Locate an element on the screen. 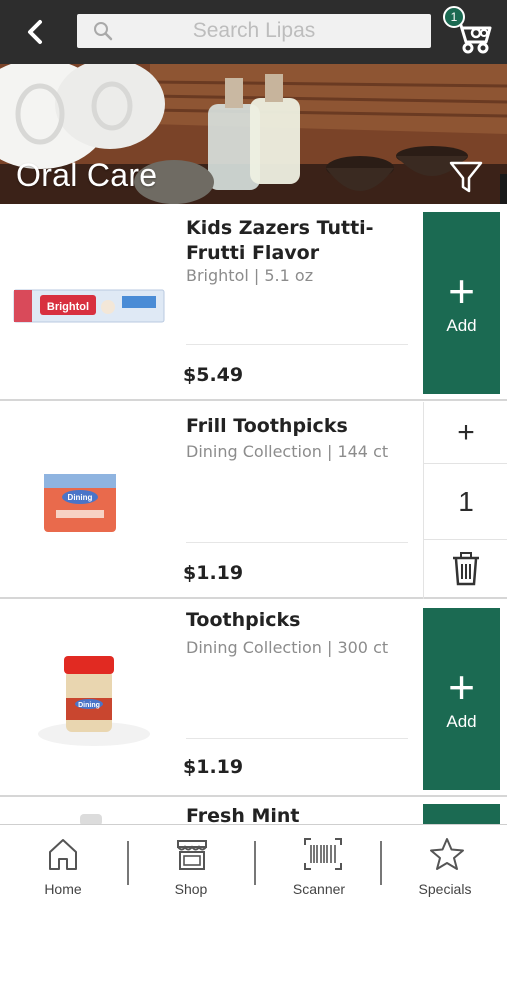 The image size is (507, 995). trash-icon is located at coordinates (466, 569).